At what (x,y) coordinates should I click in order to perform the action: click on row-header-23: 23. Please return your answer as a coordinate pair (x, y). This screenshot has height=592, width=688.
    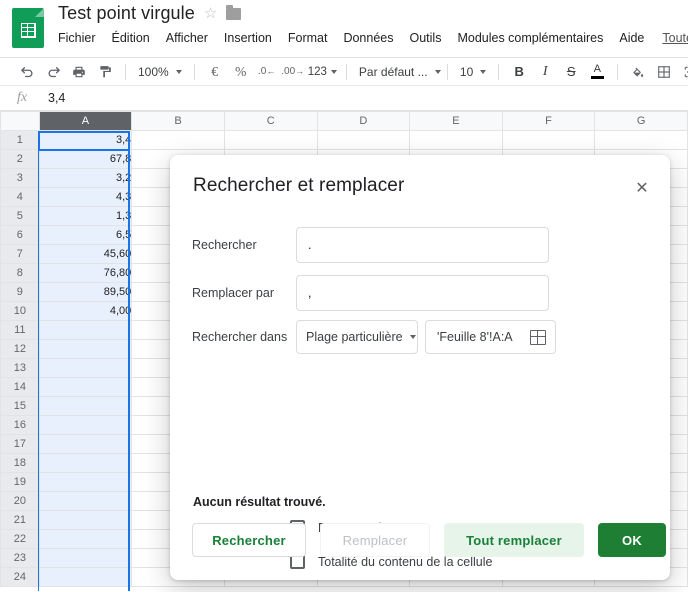
    Looking at the image, I should click on (20, 558).